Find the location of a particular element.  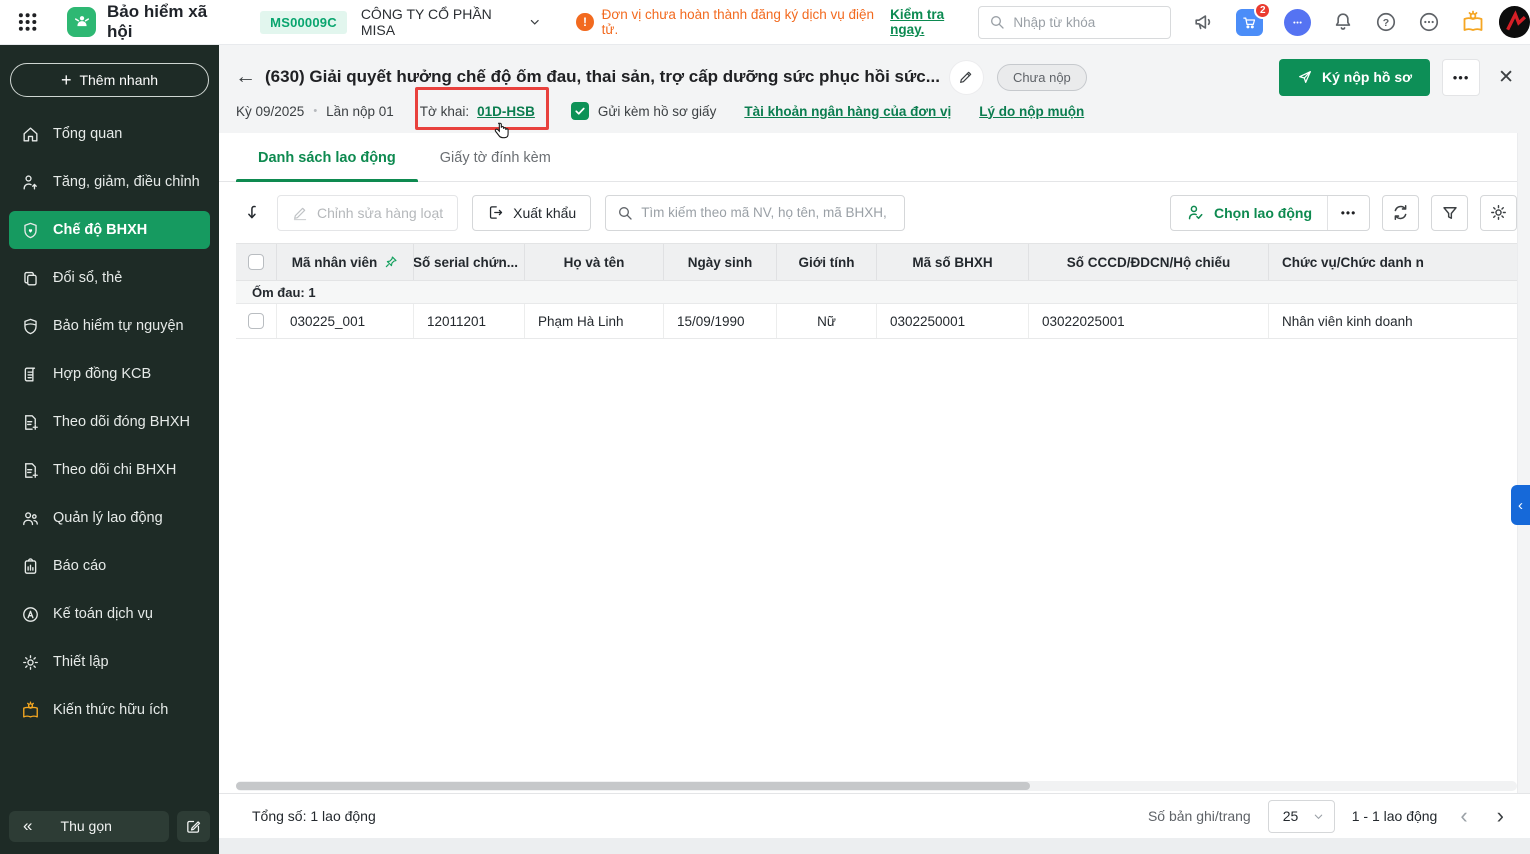

table-search-input is located at coordinates (766, 212).